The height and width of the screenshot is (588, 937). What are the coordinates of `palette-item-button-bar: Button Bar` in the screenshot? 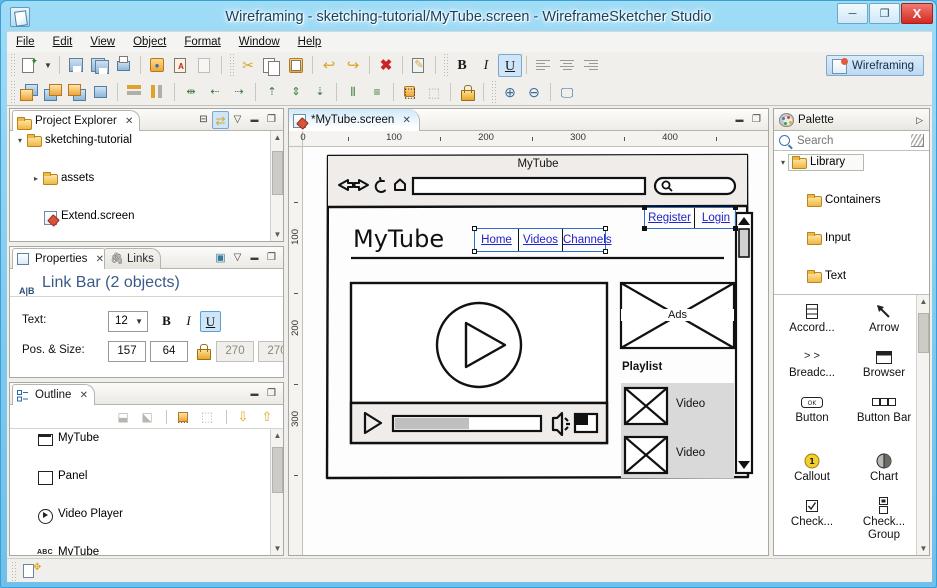 It's located at (884, 408).